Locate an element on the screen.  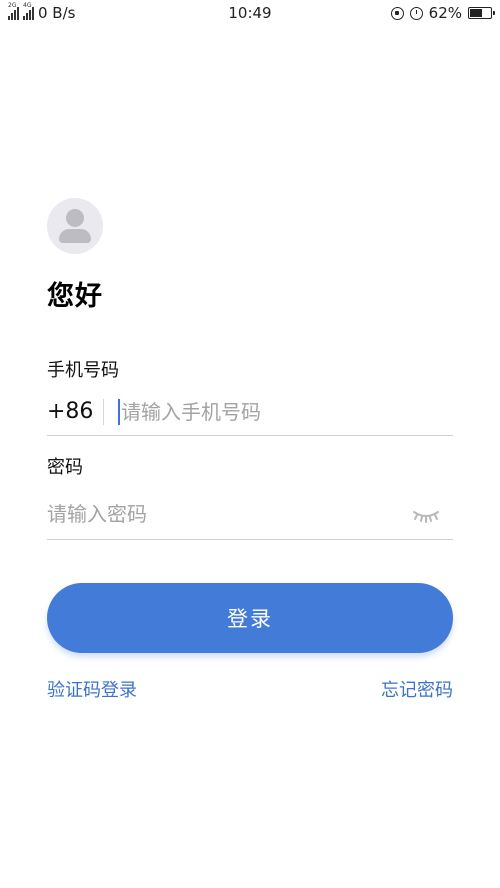
network-tag-2: 4G is located at coordinates (27, 5).